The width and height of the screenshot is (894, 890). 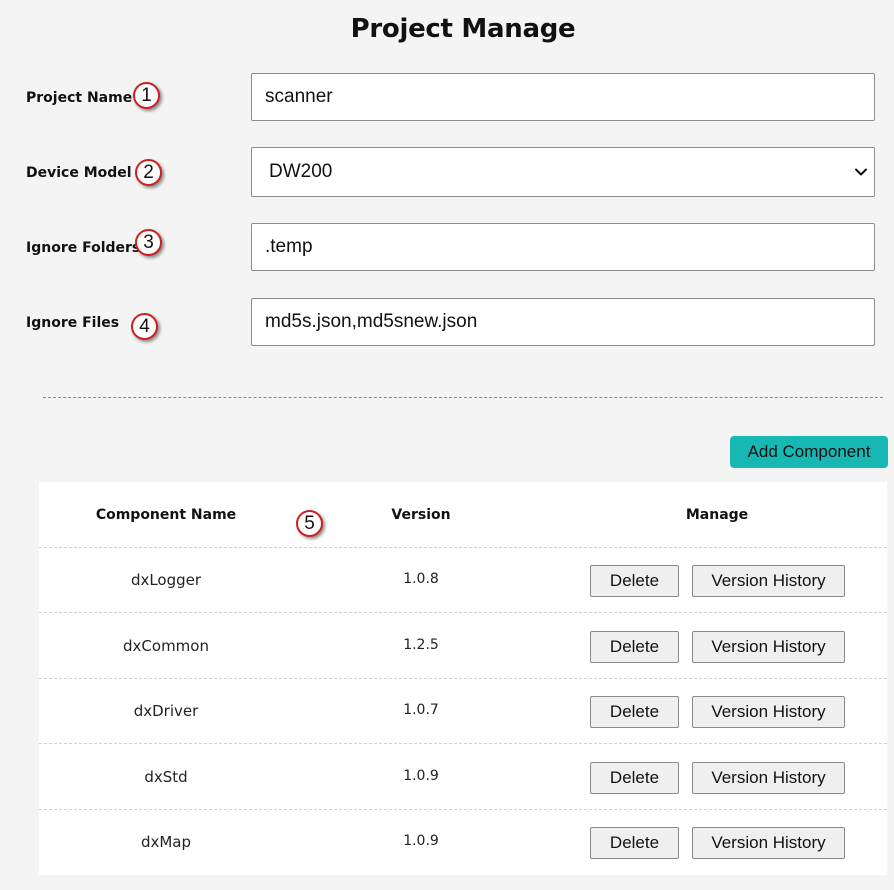 What do you see at coordinates (463, 29) in the screenshot?
I see `page-title: Project Manage` at bounding box center [463, 29].